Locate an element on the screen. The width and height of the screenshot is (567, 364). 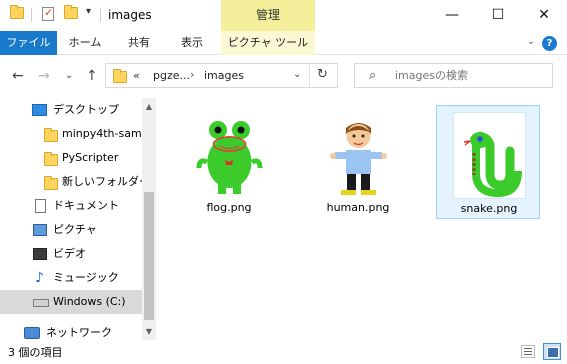
sidebar-item-new-folder: 新しいフォルダー is located at coordinates (71, 182).